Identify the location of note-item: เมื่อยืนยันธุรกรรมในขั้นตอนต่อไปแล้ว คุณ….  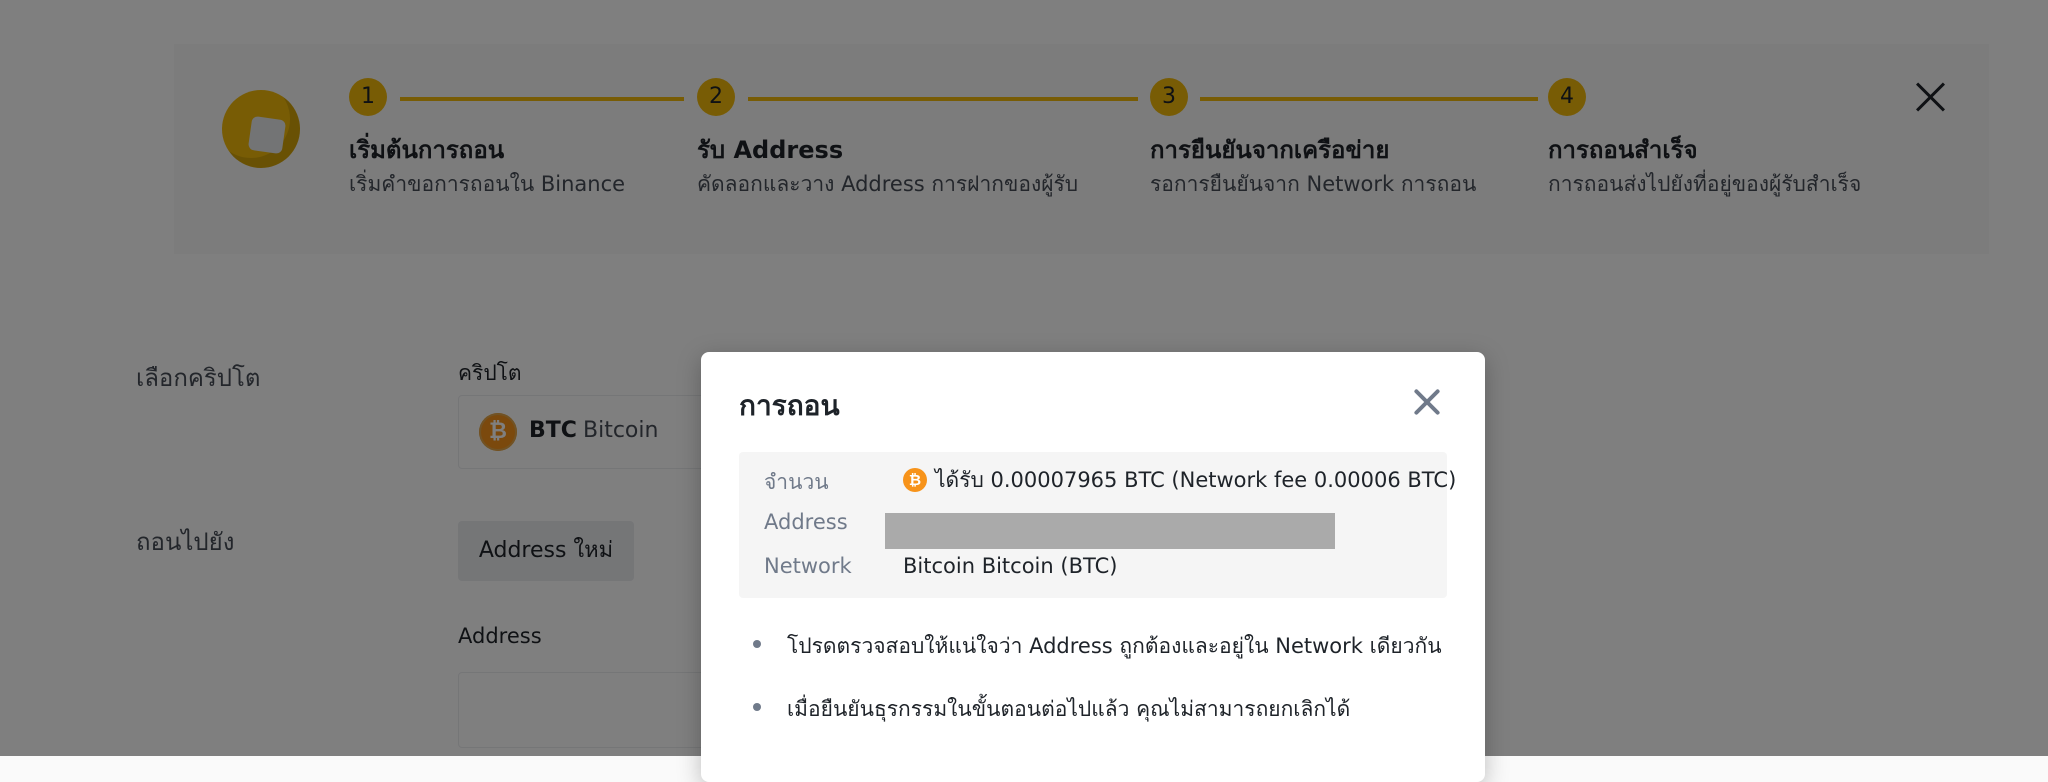
(1101, 709).